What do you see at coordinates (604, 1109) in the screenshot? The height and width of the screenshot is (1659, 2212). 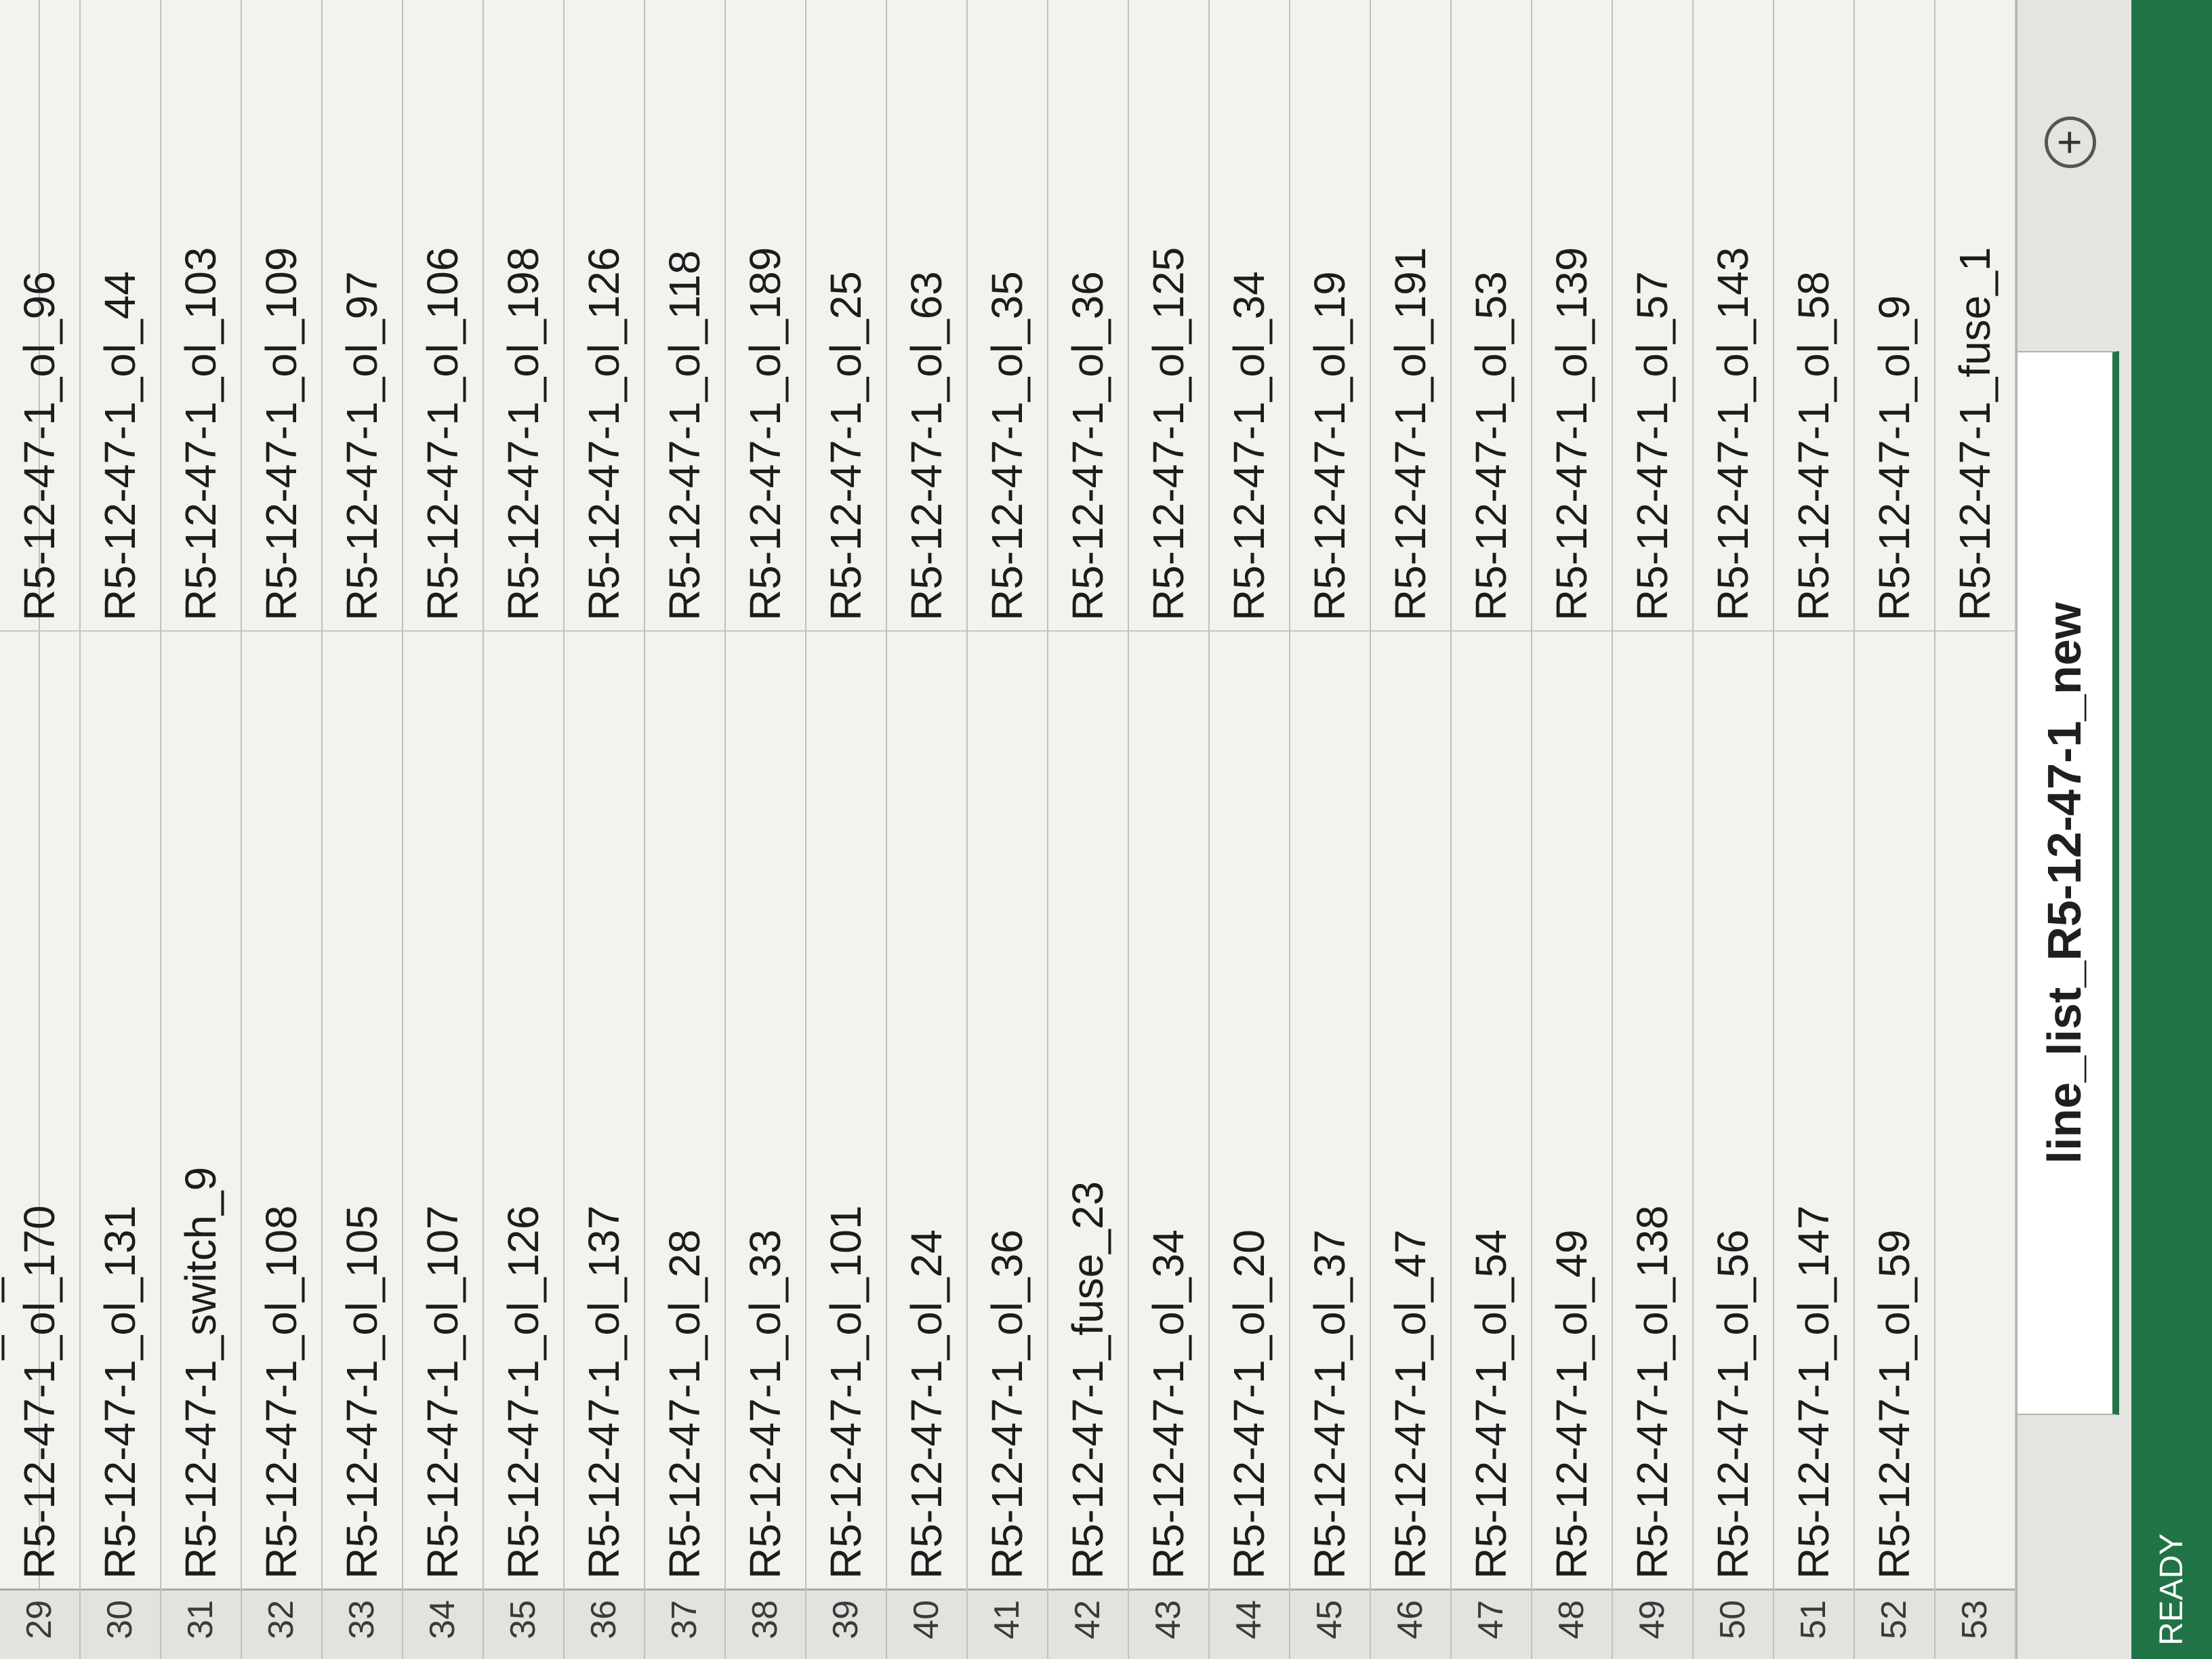 I see `cell-a: R5-12-47-1_ol_137` at bounding box center [604, 1109].